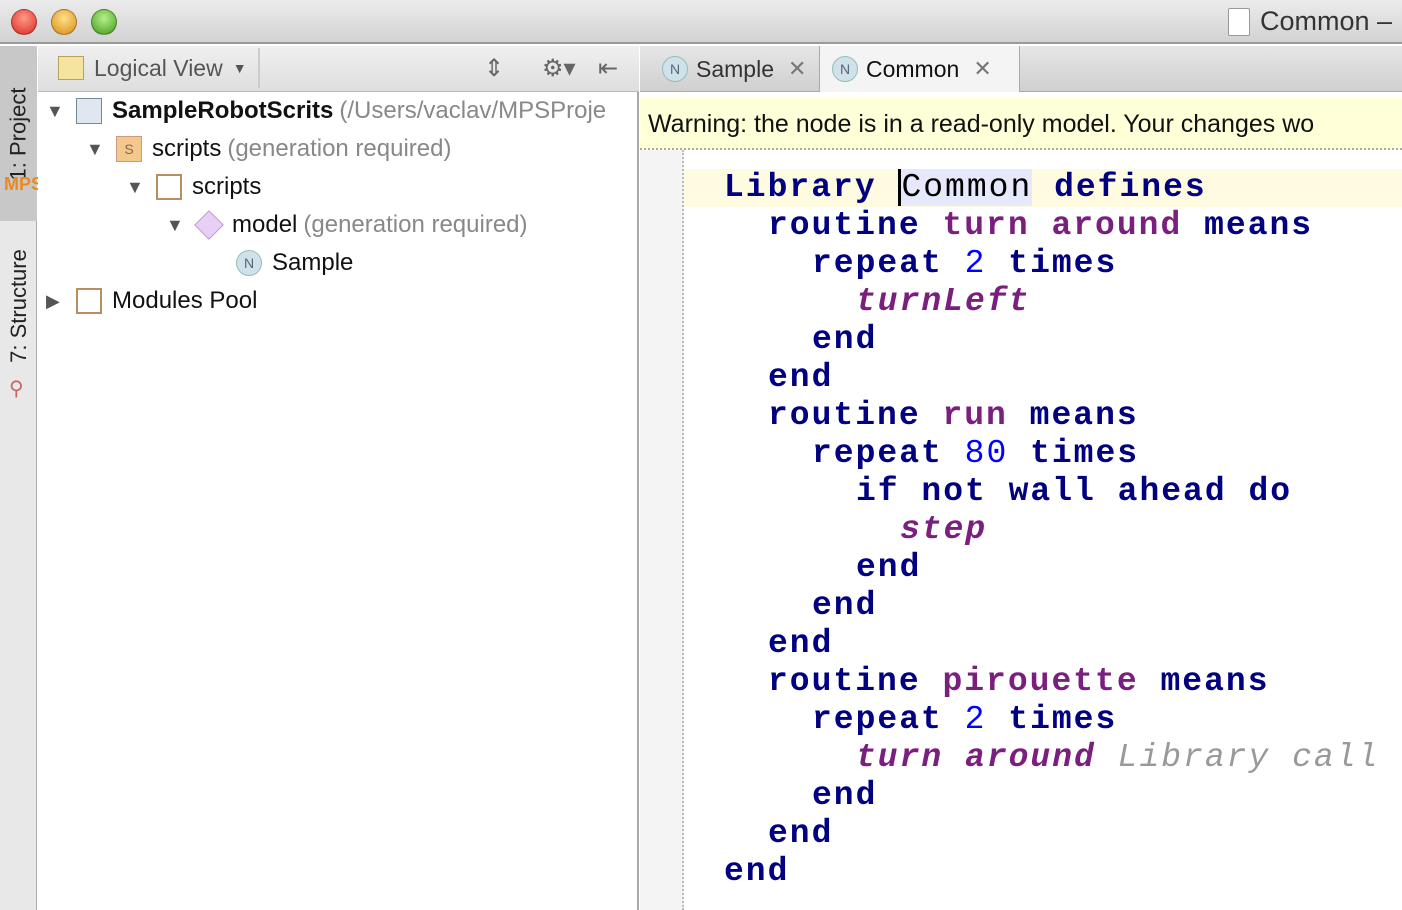 The image size is (1402, 910). Describe the element at coordinates (473, 110) in the screenshot. I see `tree-item-note: (/Users/vaclav/MPSProje` at that location.